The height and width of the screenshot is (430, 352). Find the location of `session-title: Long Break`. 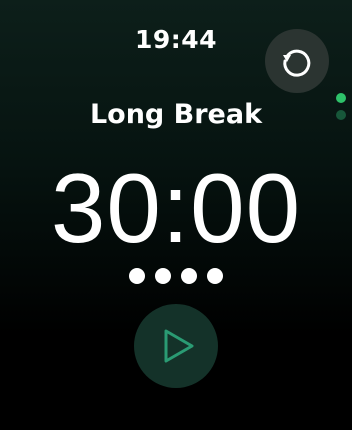

session-title: Long Break is located at coordinates (176, 114).